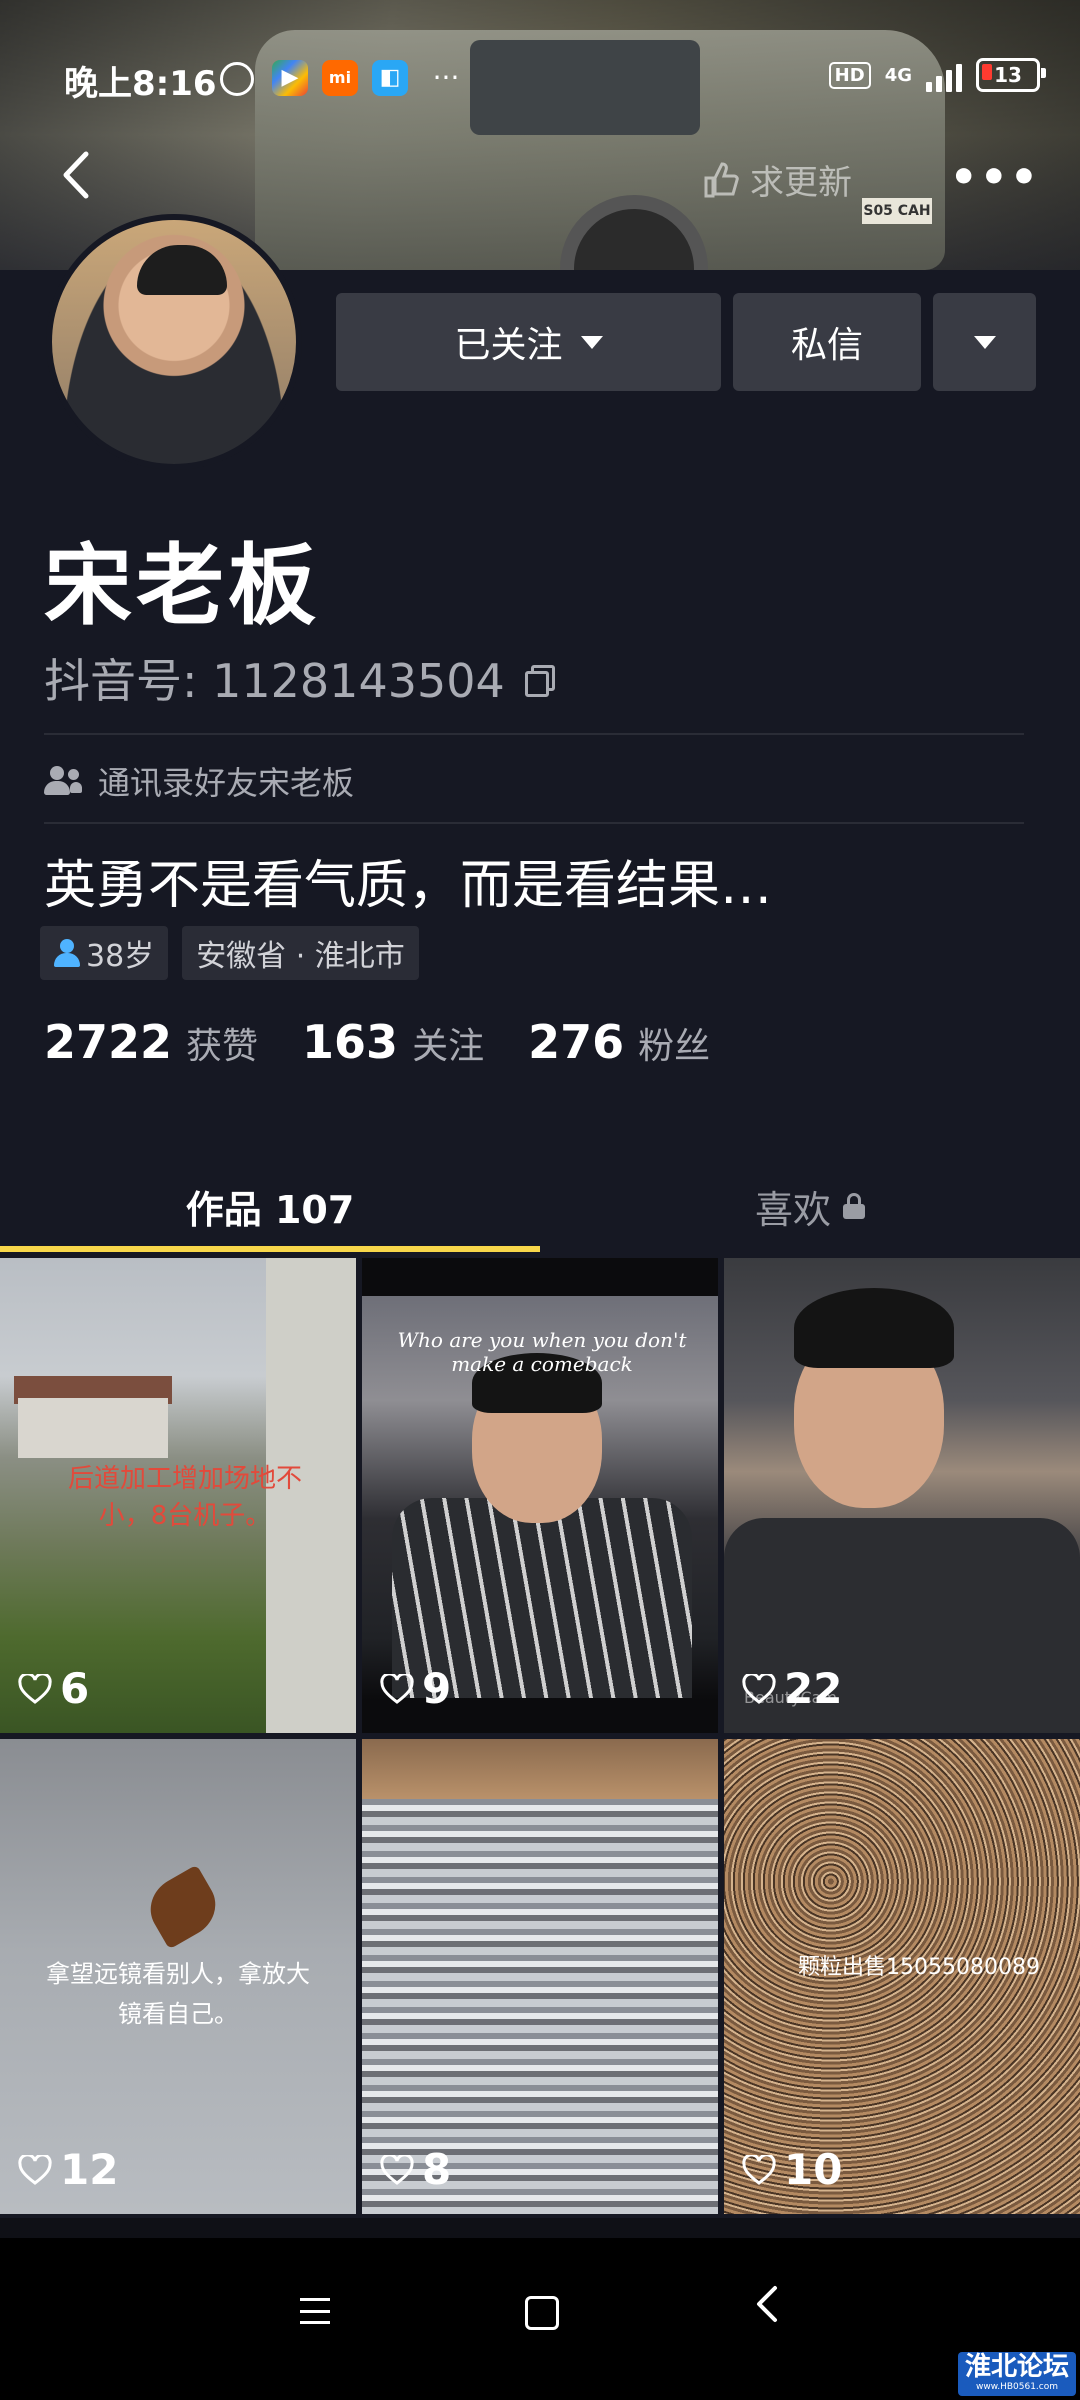 Image resolution: width=1080 pixels, height=2400 pixels. I want to click on age-tag: 38岁, so click(104, 953).